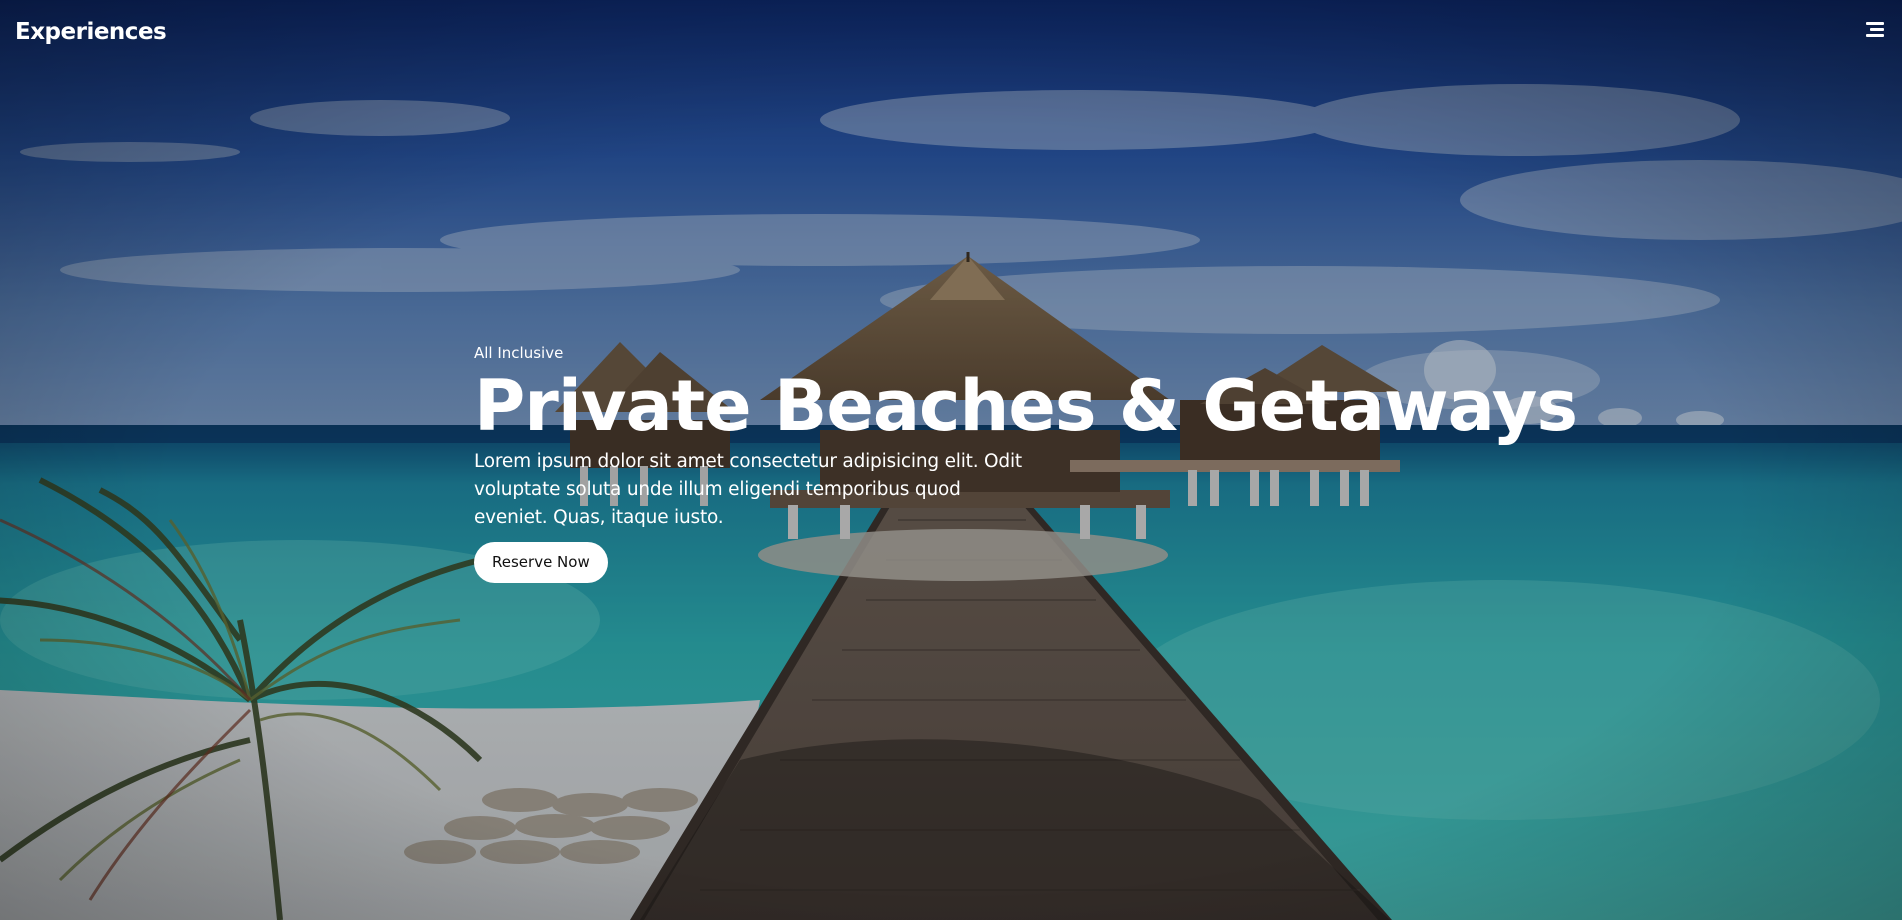 This screenshot has width=1902, height=920. I want to click on hero-headline: Private Beaches & Getaways, so click(1026, 406).